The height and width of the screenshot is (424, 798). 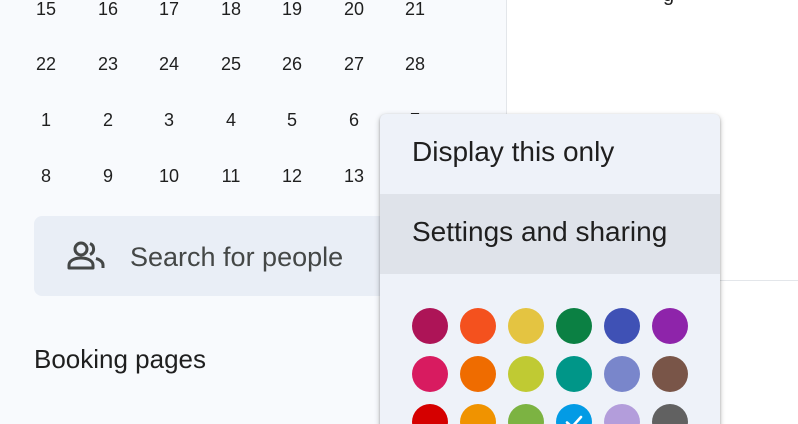 I want to click on calendar-week-row: 15 16 17 18 19 20 21, so click(x=231, y=10).